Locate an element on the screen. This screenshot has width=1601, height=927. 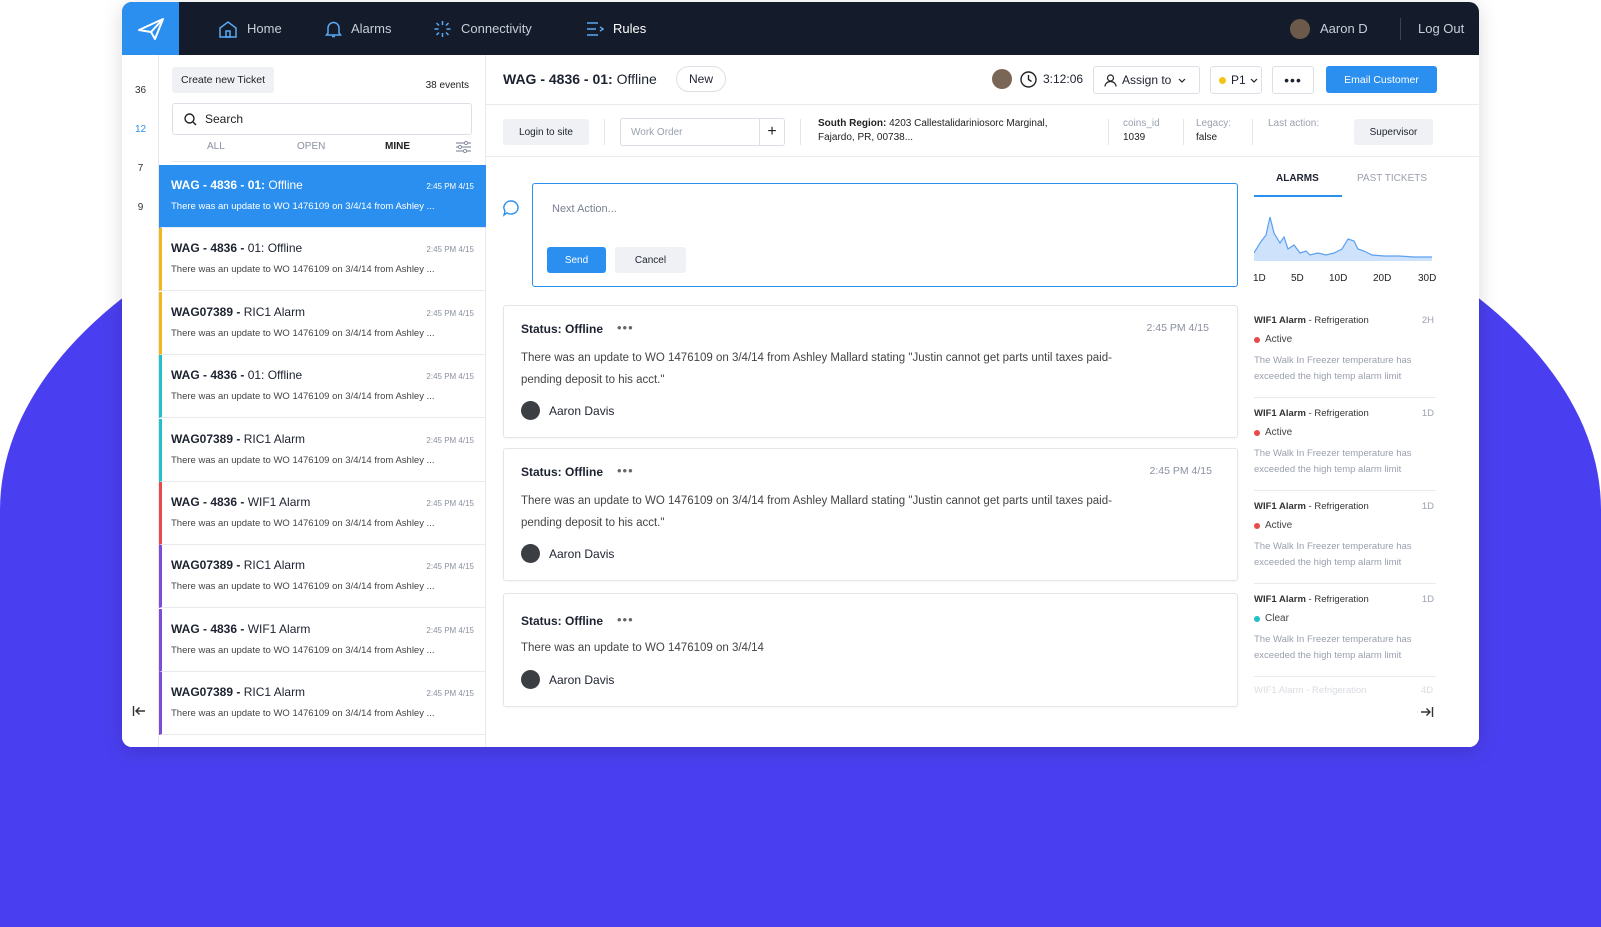
ticket-status: Offline is located at coordinates (284, 185).